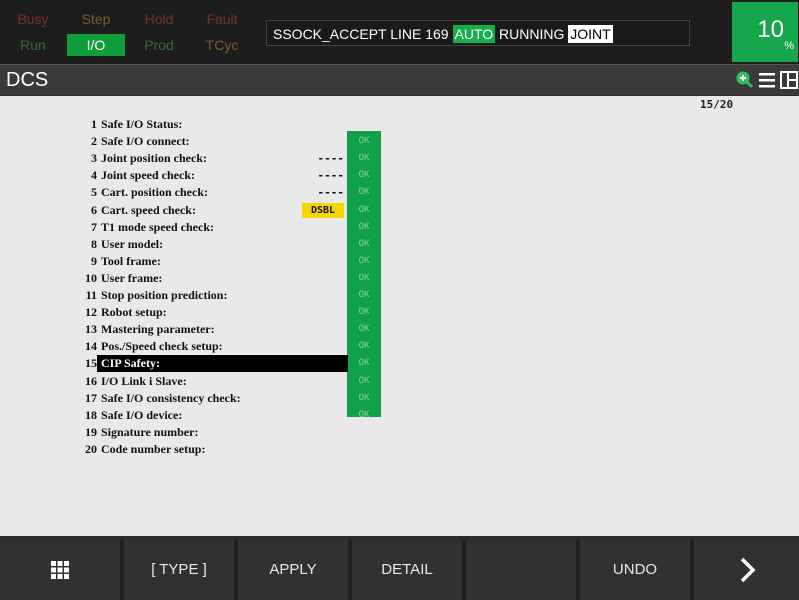 This screenshot has height=600, width=799. Describe the element at coordinates (179, 570) in the screenshot. I see `type-button: [ TYPE ]` at that location.